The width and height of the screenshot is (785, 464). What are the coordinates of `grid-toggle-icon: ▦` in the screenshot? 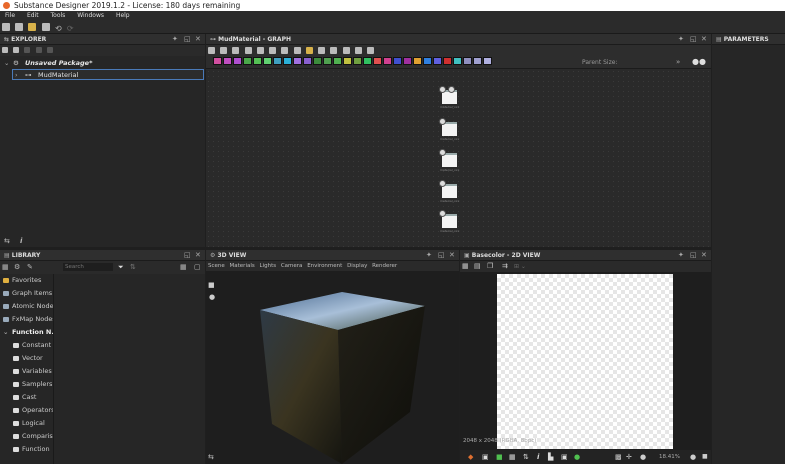 It's located at (512, 457).